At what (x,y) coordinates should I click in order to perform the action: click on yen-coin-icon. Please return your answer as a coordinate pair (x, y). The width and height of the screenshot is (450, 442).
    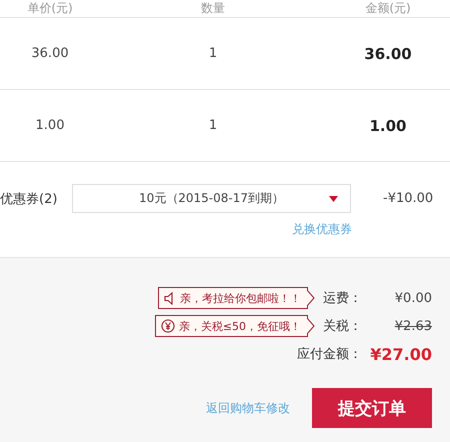
    Looking at the image, I should click on (167, 326).